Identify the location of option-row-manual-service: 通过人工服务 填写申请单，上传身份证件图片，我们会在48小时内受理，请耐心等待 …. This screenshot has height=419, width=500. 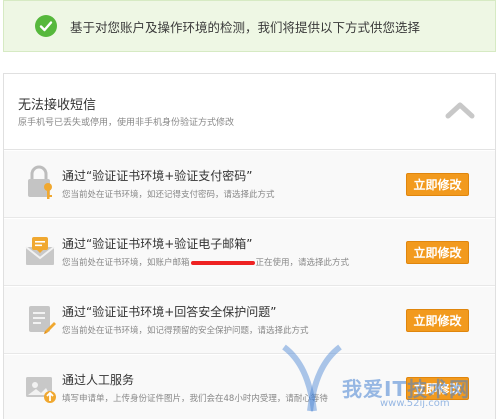
(249, 387).